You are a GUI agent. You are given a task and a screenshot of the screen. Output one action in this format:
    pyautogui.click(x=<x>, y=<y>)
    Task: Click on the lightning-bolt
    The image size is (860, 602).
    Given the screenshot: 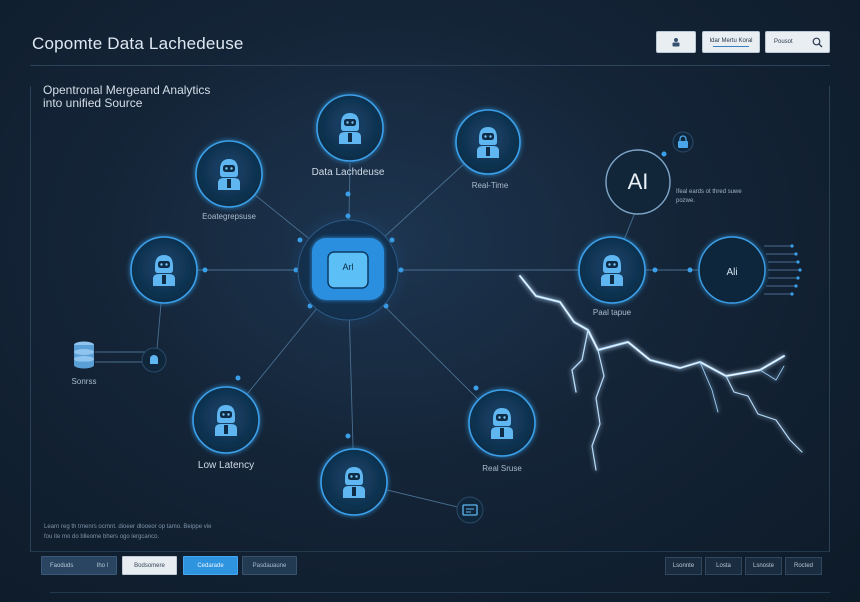 What is the action you would take?
    pyautogui.click(x=660, y=372)
    